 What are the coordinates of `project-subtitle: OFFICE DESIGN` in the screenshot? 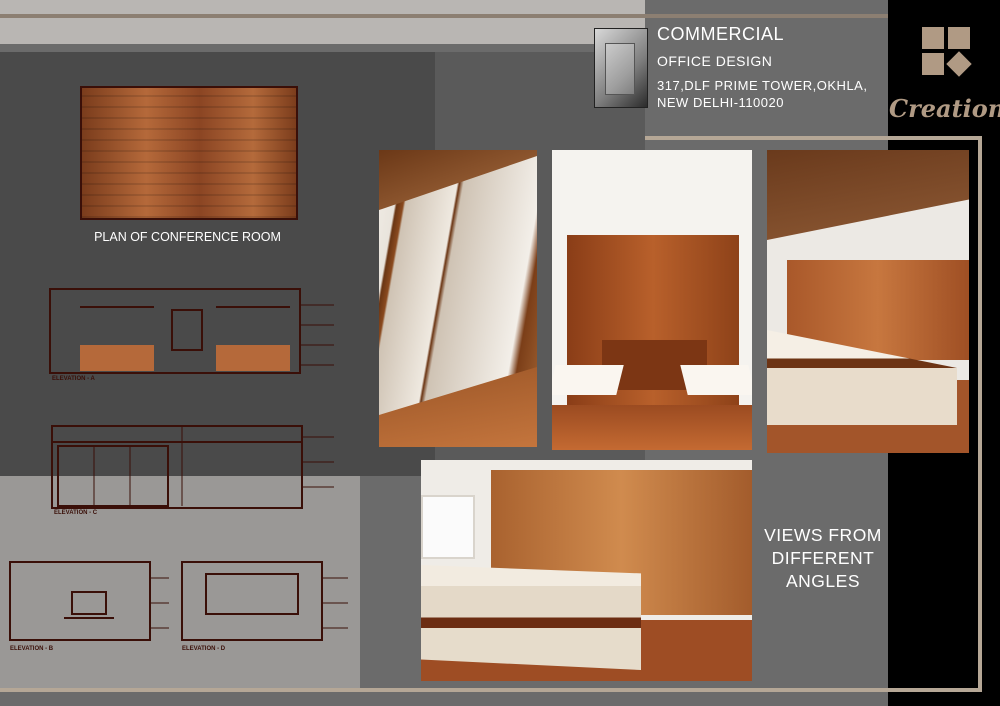 It's located at (715, 61).